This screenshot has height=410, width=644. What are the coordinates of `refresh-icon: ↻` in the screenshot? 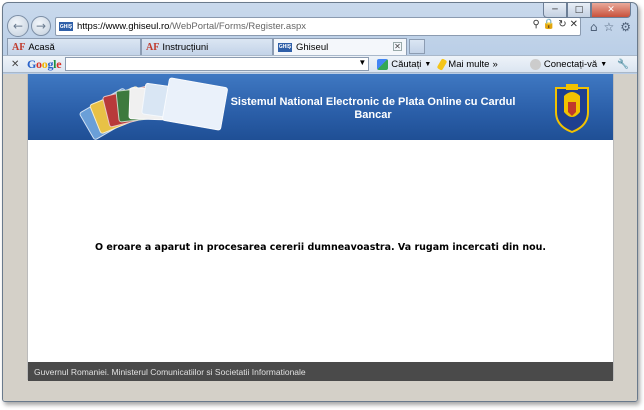 It's located at (562, 24).